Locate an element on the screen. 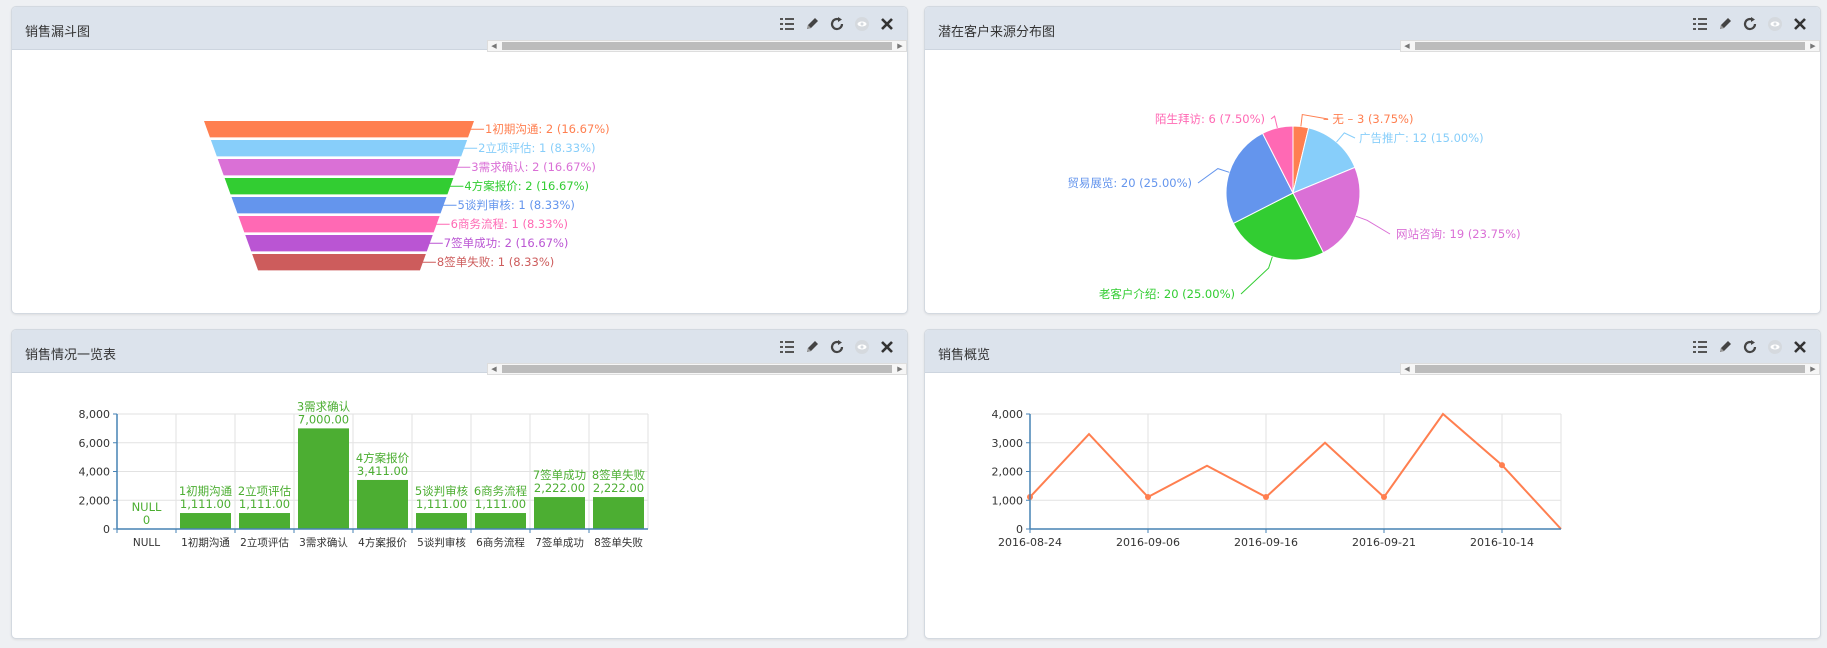 Image resolution: width=1827 pixels, height=648 pixels. panel-title: 潜在客户来源分布图 is located at coordinates (997, 32).